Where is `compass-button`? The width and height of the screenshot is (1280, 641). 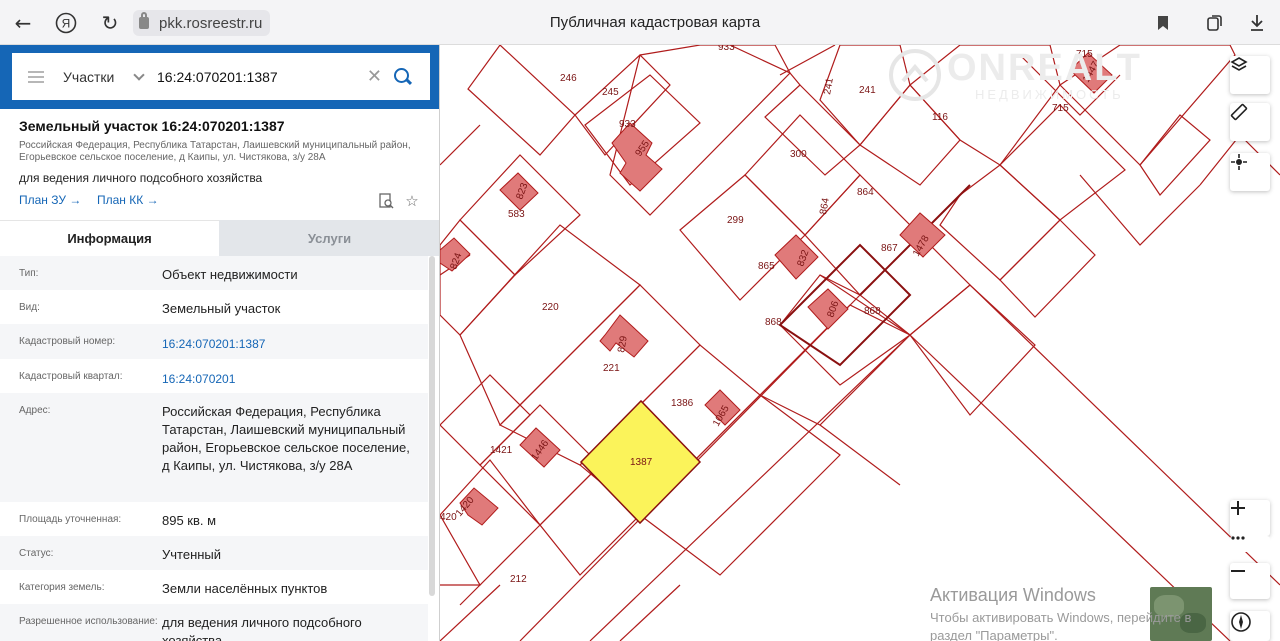
compass-button is located at coordinates (1250, 626).